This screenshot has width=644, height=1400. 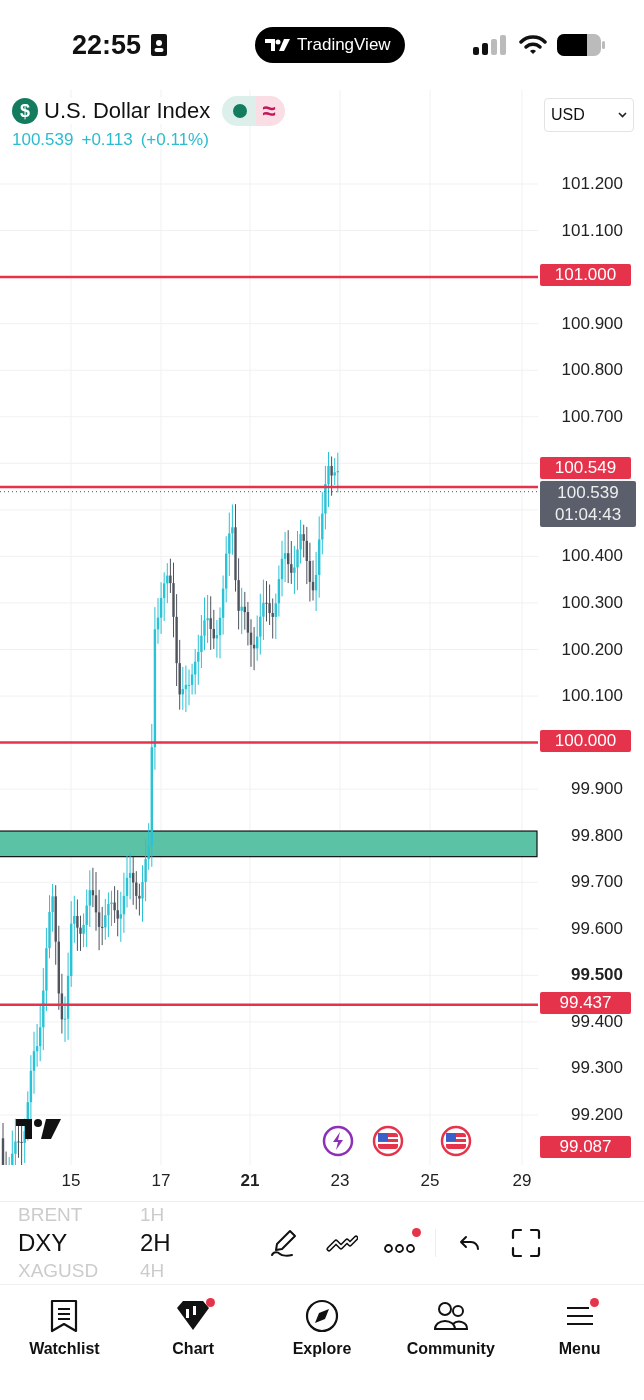 I want to click on price-change-percent: (+0.11%), so click(x=174, y=140).